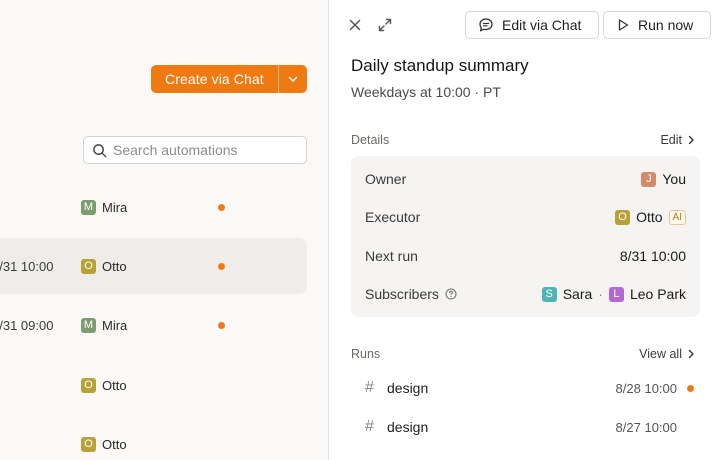  I want to click on run-now-button: Run now, so click(657, 25).